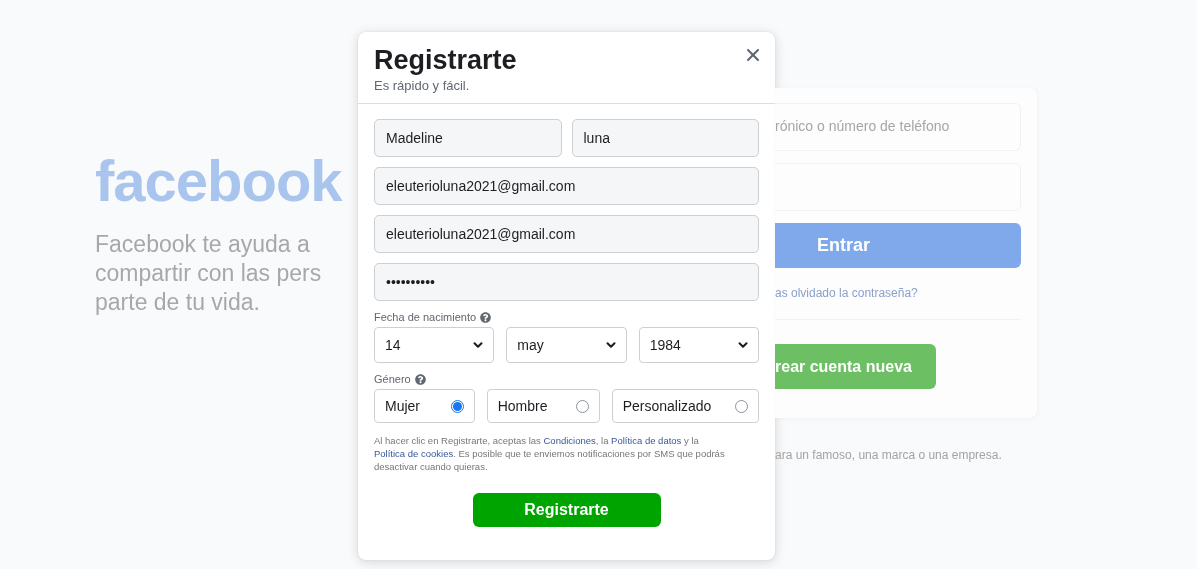 The width and height of the screenshot is (1197, 569). What do you see at coordinates (425, 317) in the screenshot?
I see `field-label: Fecha de nacimiento` at bounding box center [425, 317].